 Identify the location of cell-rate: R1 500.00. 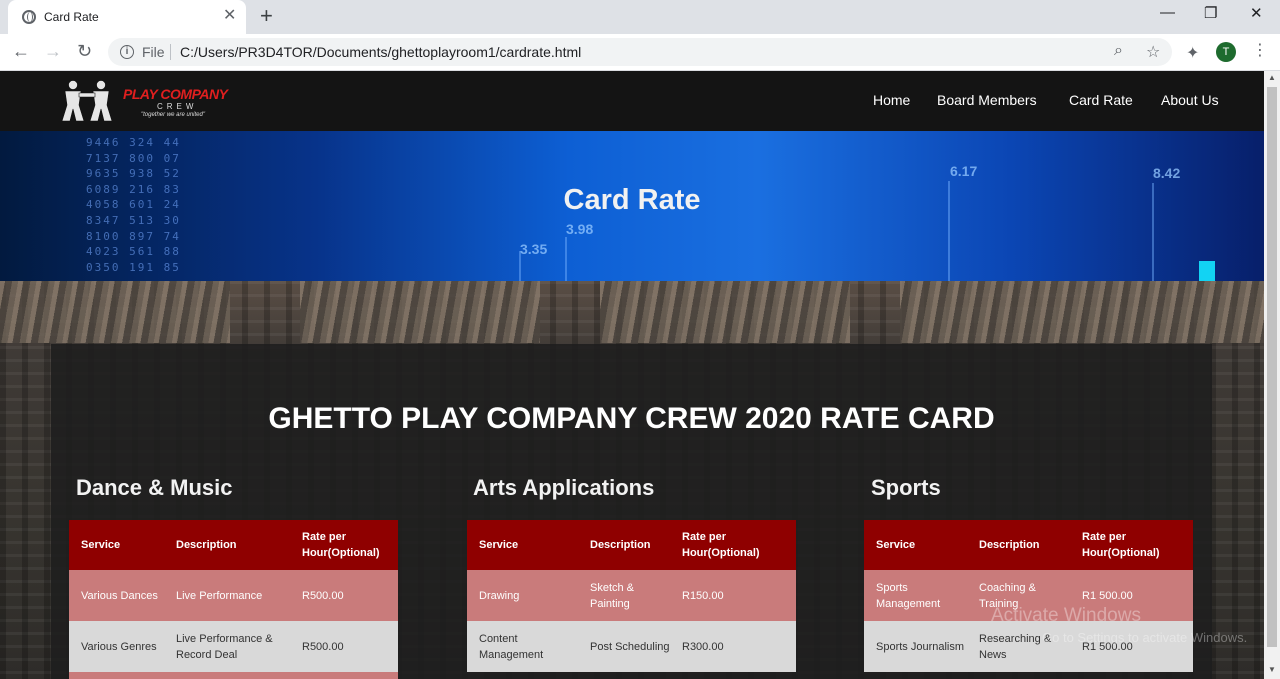
(1131, 646).